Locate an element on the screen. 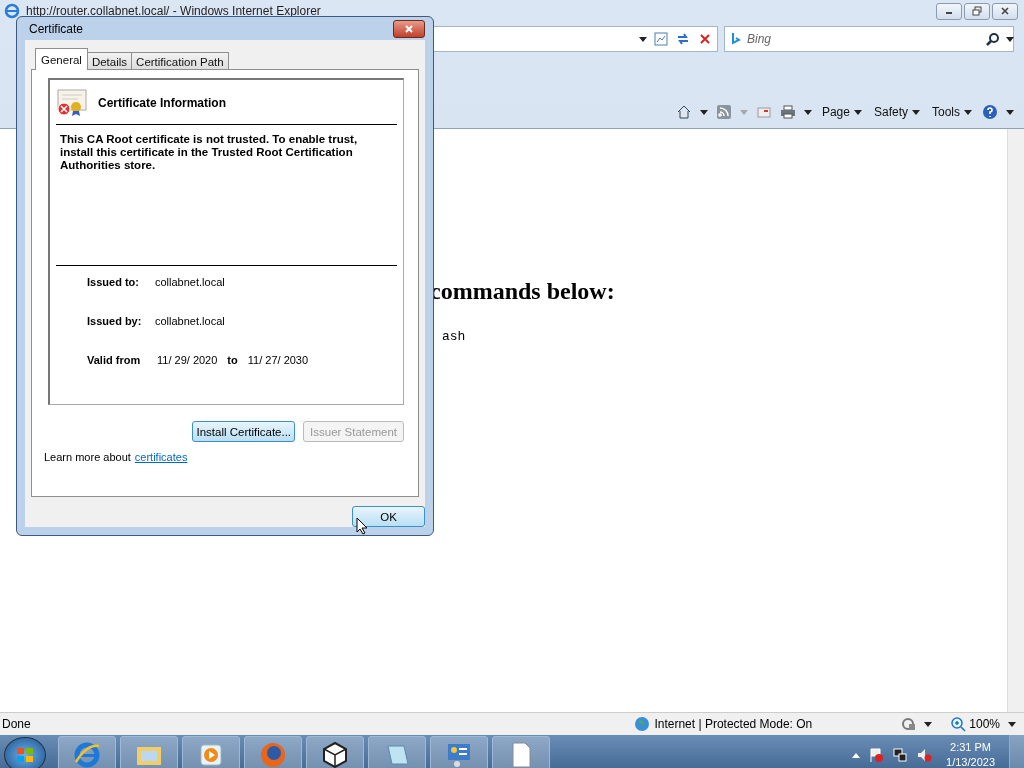 This screenshot has height=768, width=1024. date-value: 11/ 27/ 2030 is located at coordinates (278, 360).